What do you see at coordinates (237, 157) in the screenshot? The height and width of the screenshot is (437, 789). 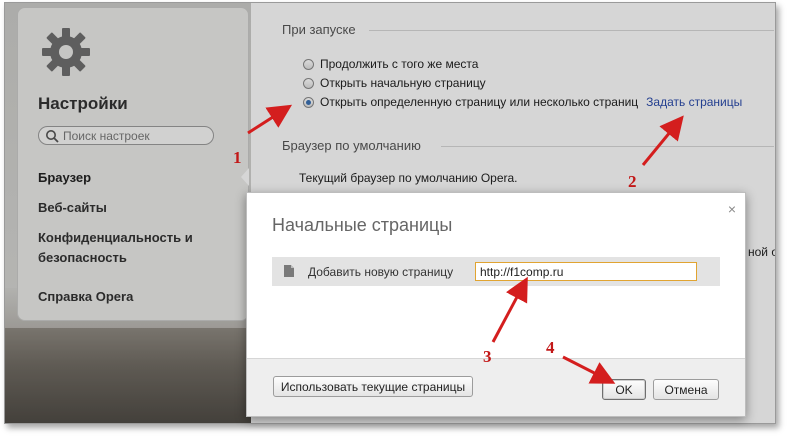 I see `annotation-number-1: 1` at bounding box center [237, 157].